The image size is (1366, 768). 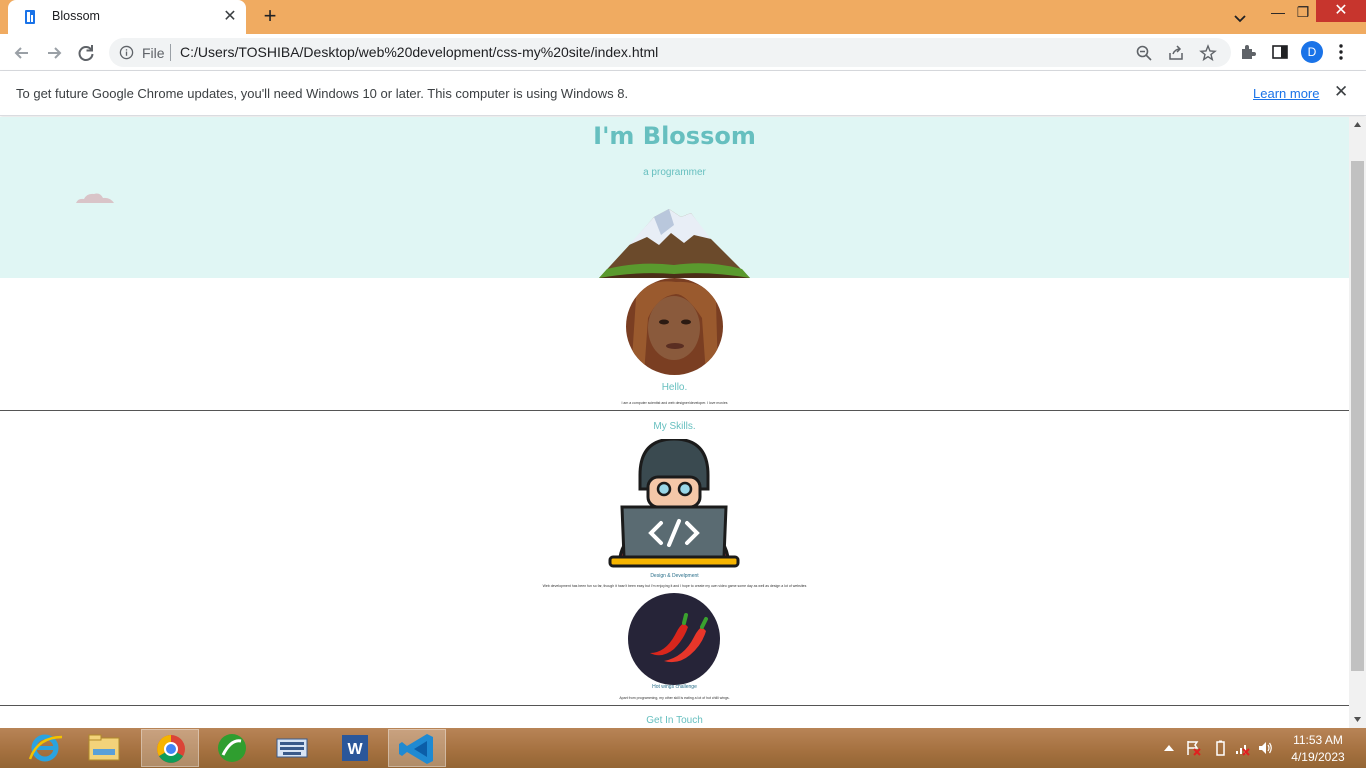 What do you see at coordinates (1193, 748) in the screenshot?
I see `action-center-flag-icon` at bounding box center [1193, 748].